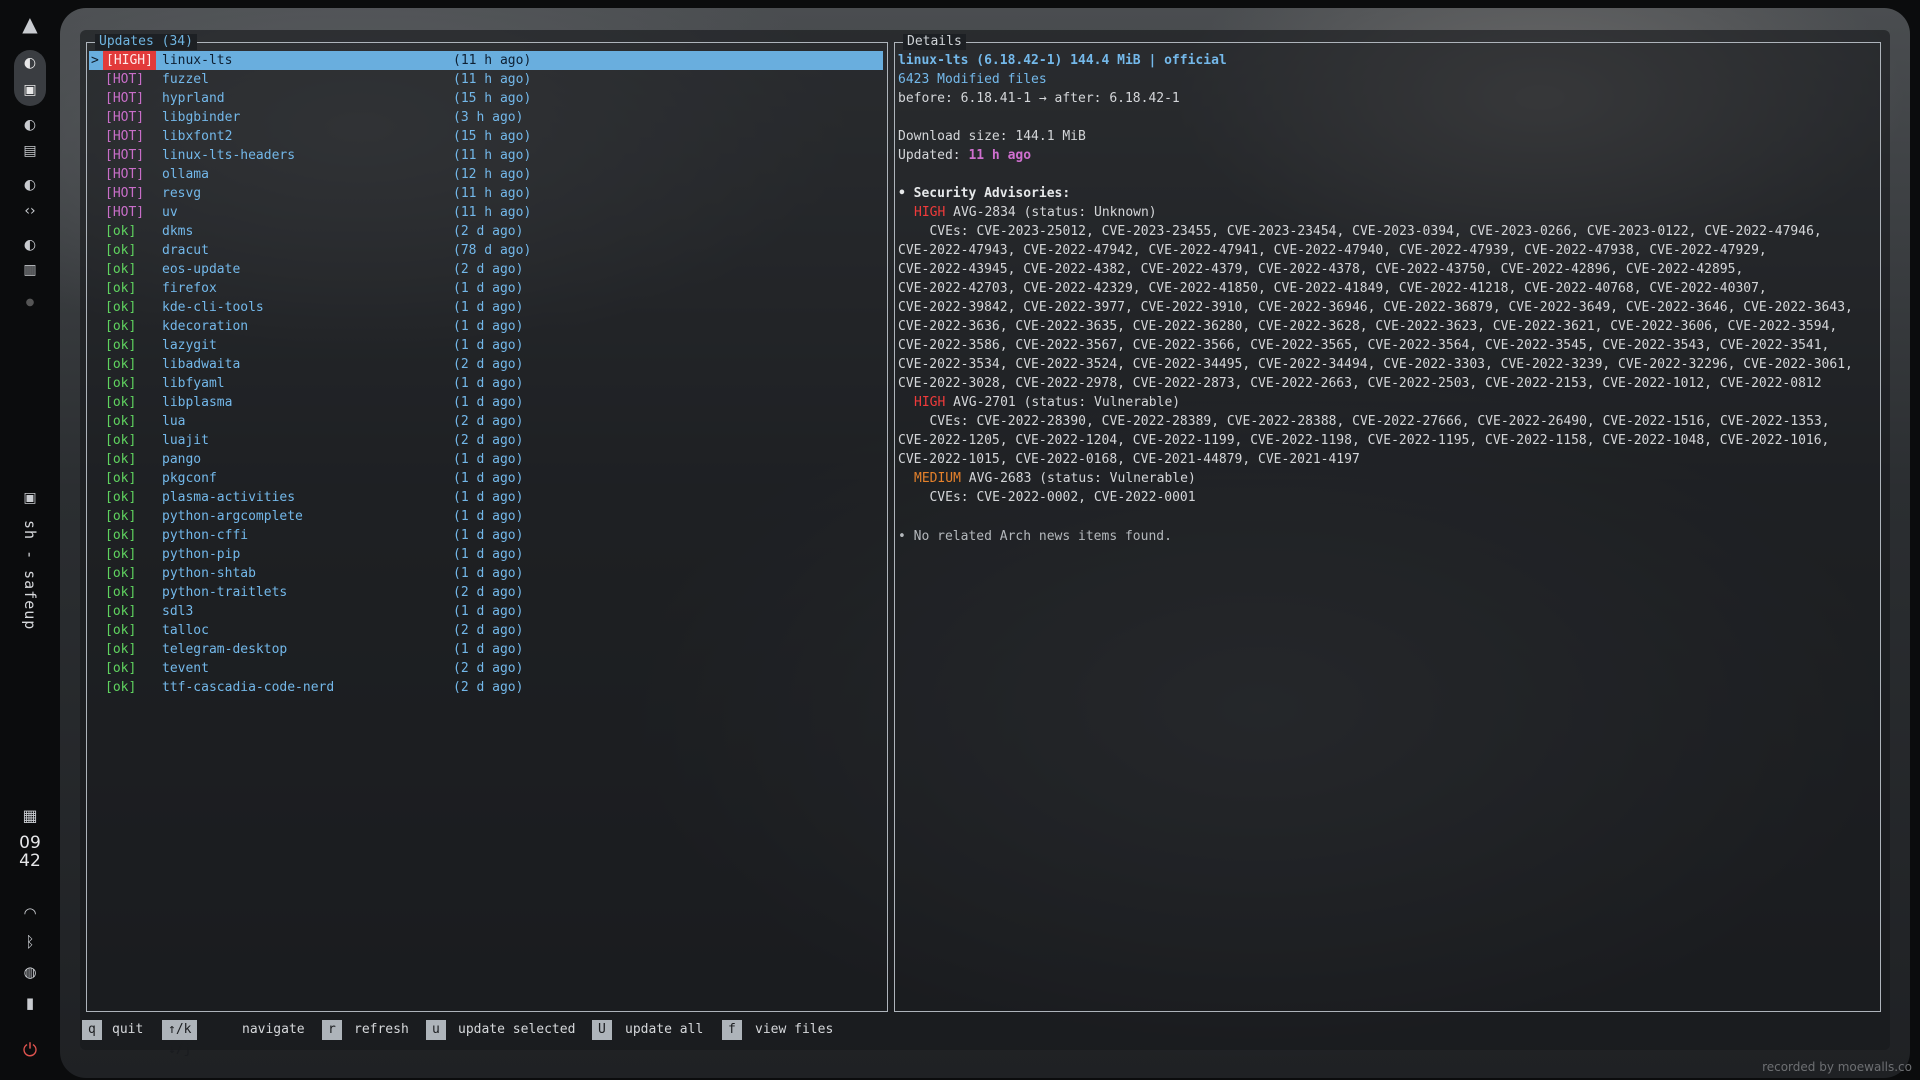 Image resolution: width=1920 pixels, height=1080 pixels. I want to click on update-row: [ok] lazygit (1 d ago), so click(486, 345).